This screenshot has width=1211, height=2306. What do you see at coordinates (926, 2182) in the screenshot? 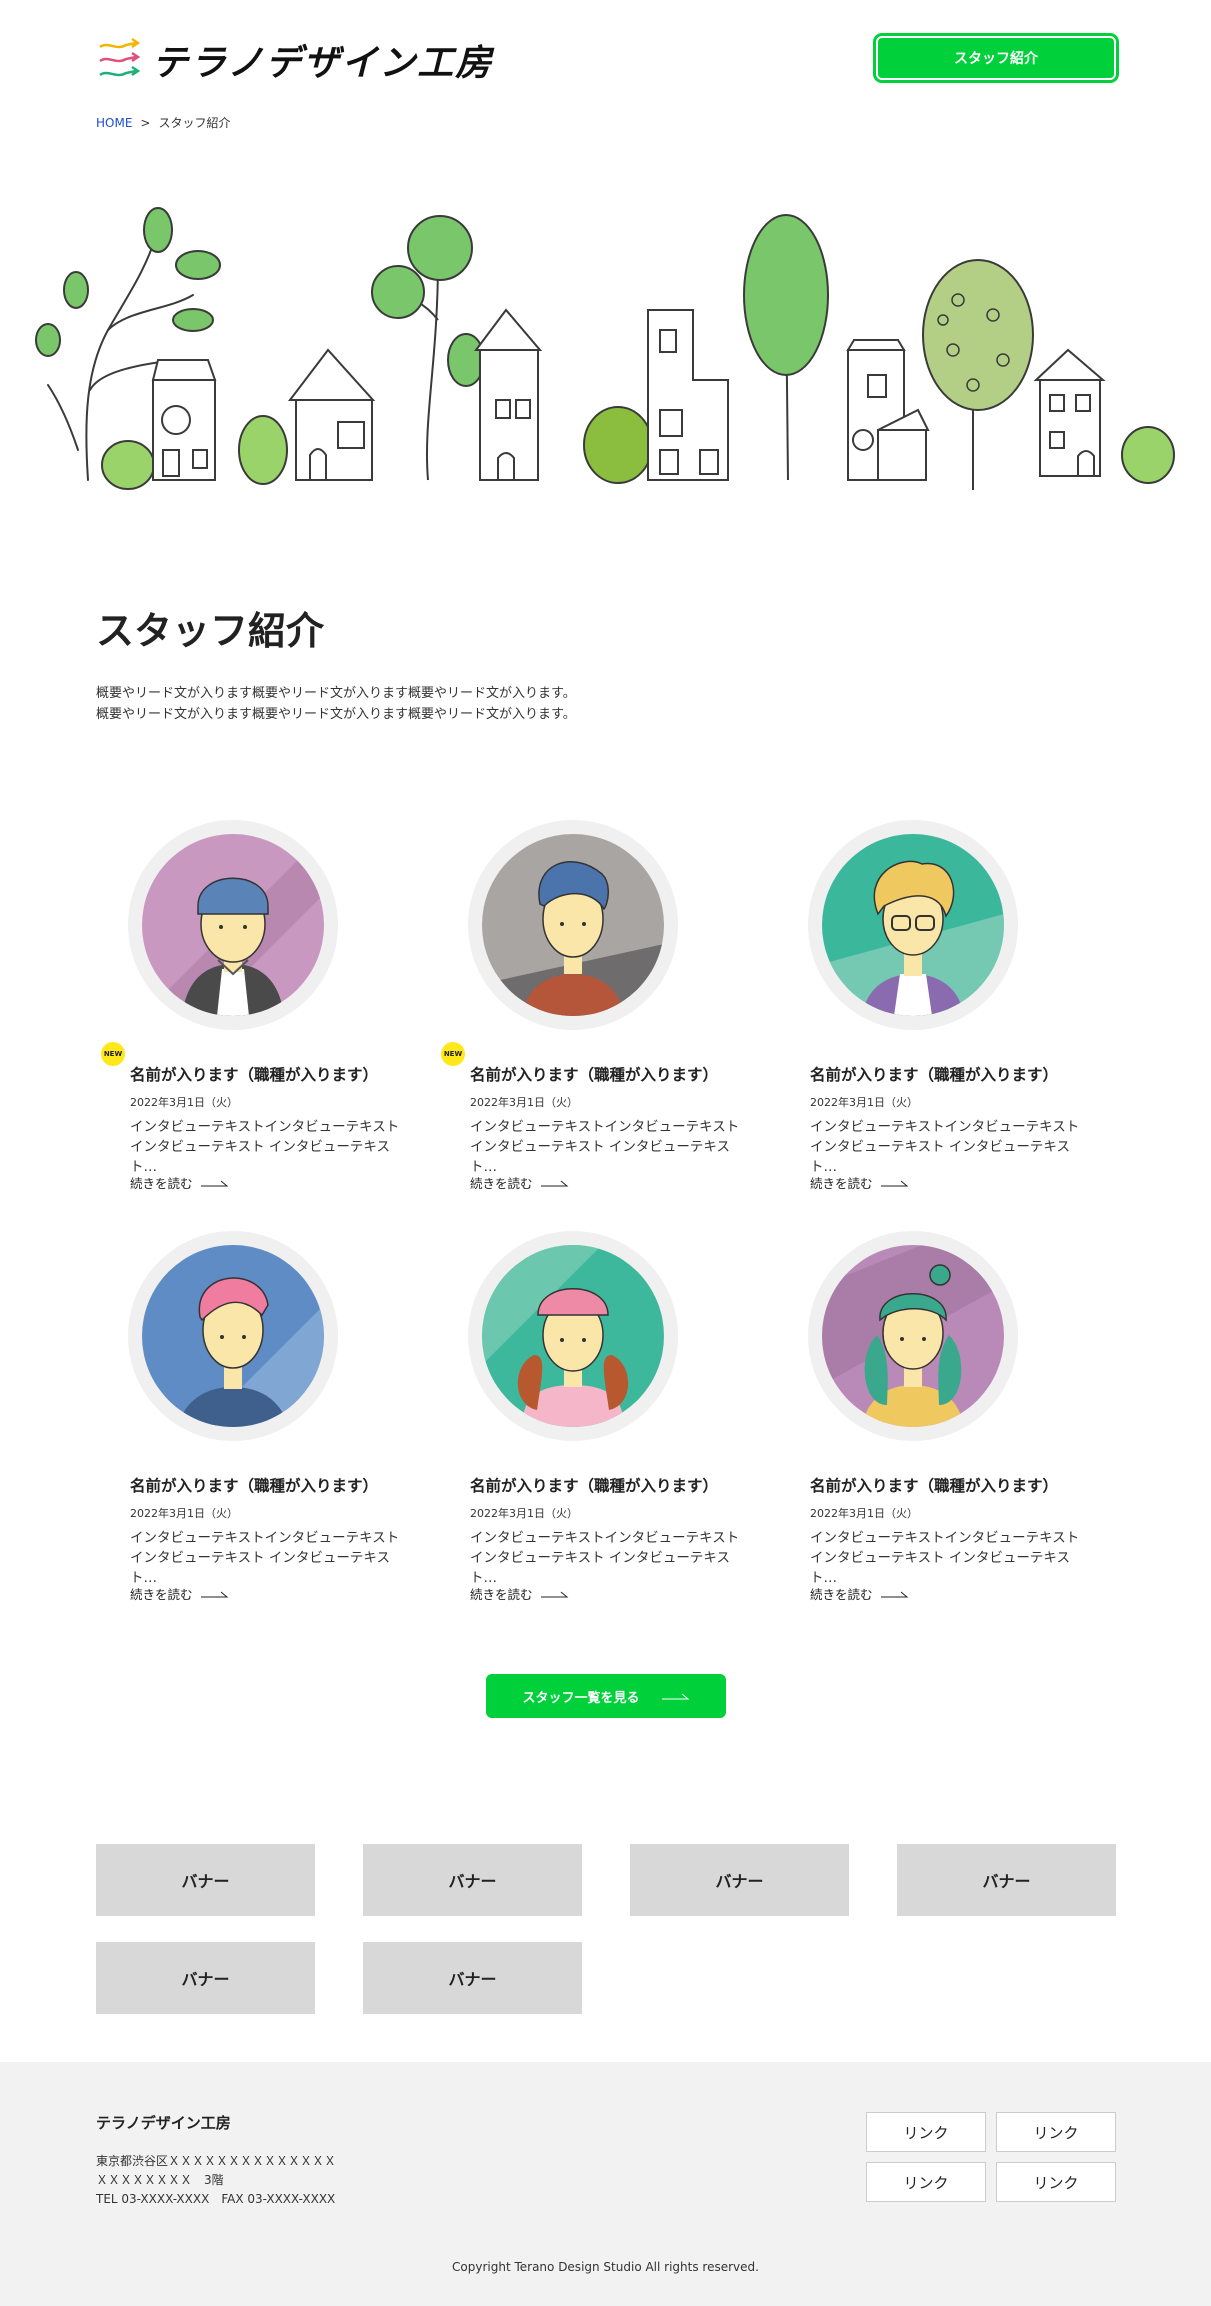
I see `footer-link-3: リンク` at bounding box center [926, 2182].